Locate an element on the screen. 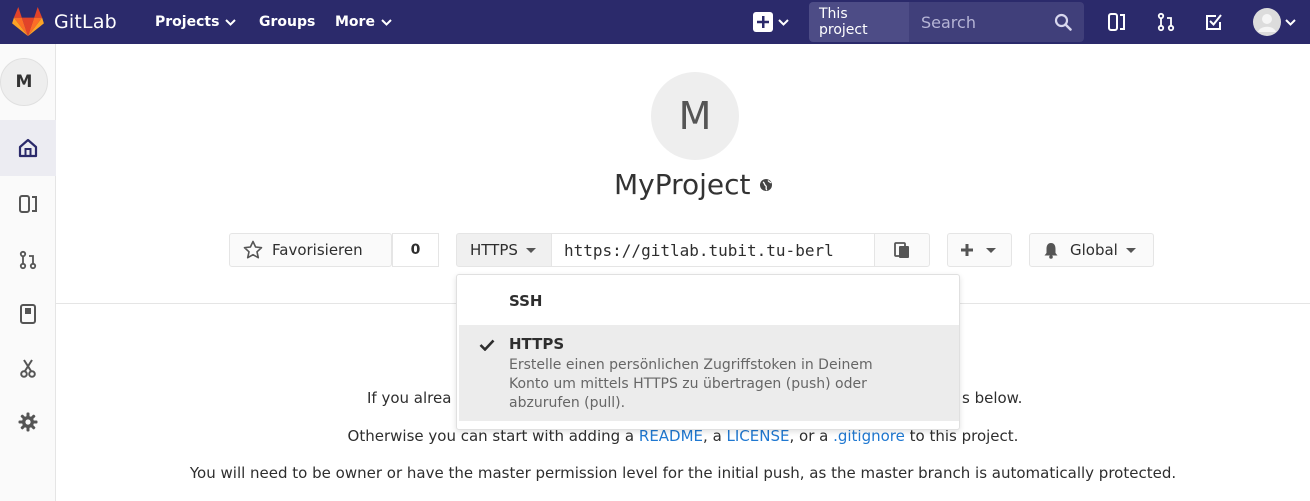 This screenshot has width=1310, height=501. clone-protocol-label: HTTPS is located at coordinates (494, 250).